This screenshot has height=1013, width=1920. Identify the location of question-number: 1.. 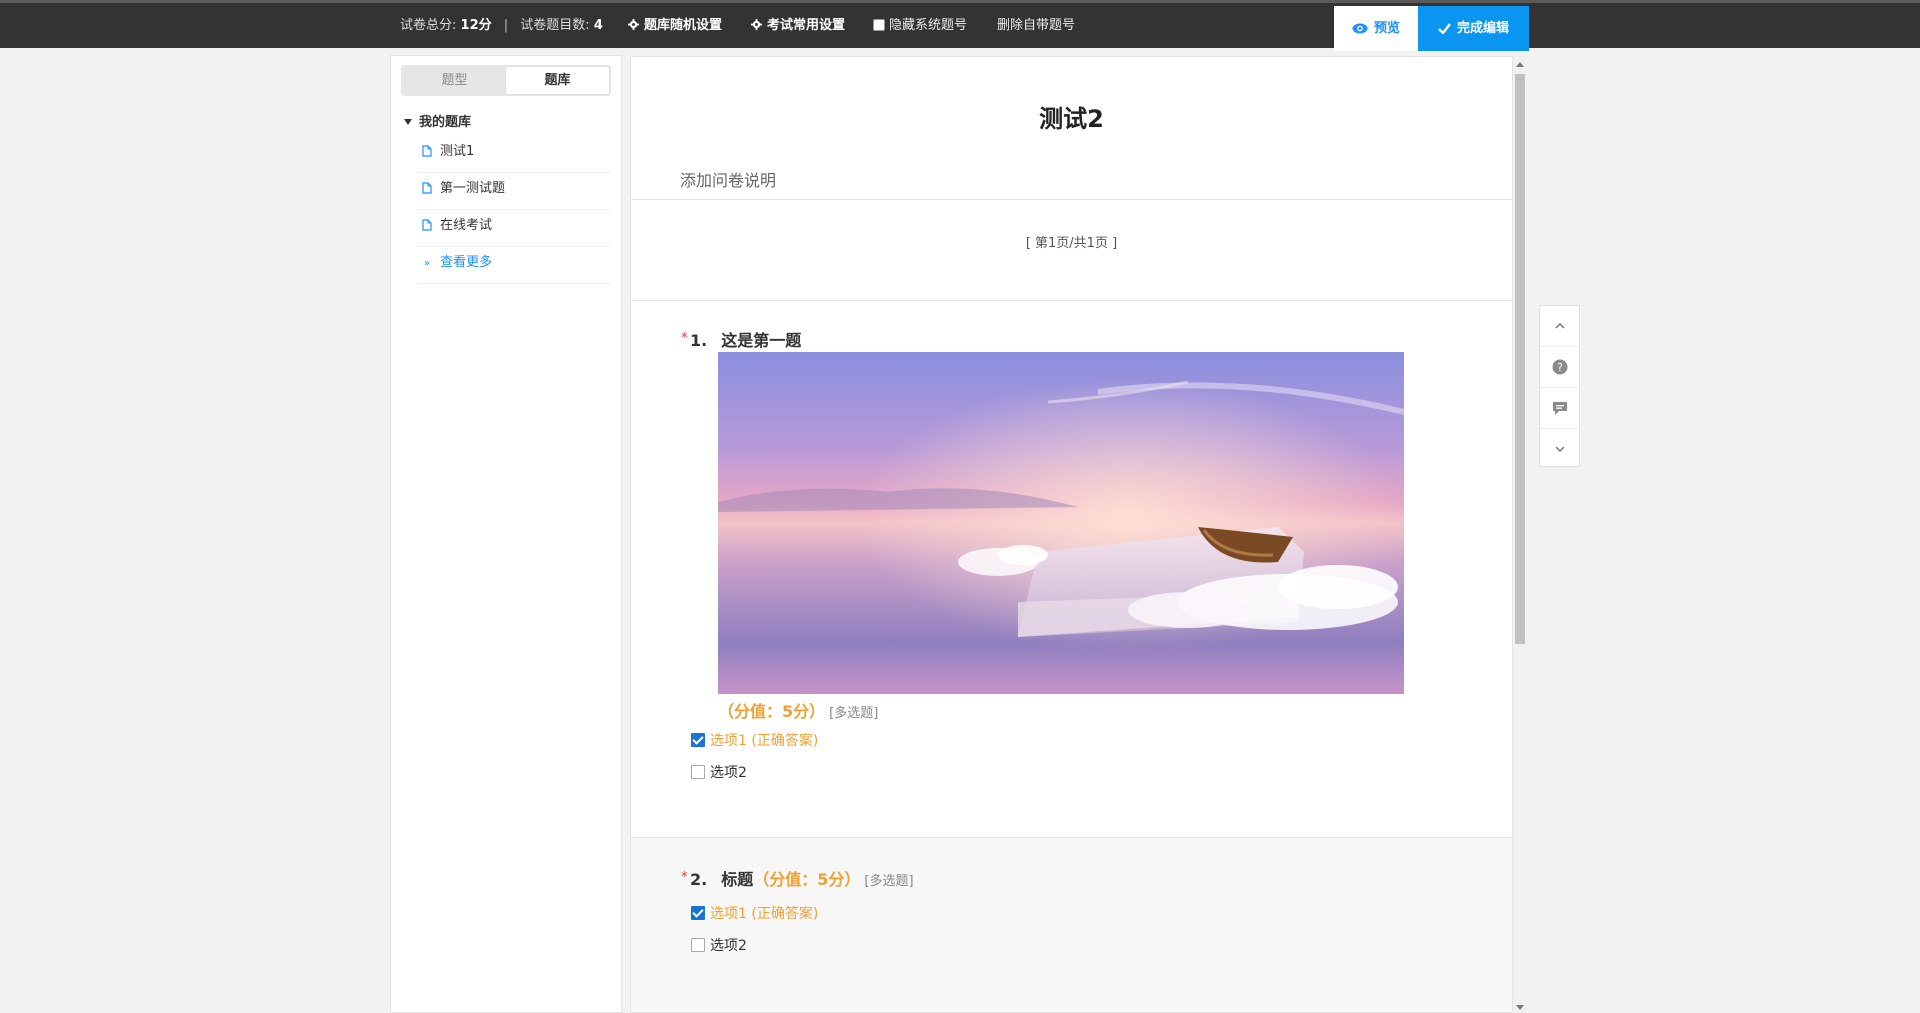
(699, 340).